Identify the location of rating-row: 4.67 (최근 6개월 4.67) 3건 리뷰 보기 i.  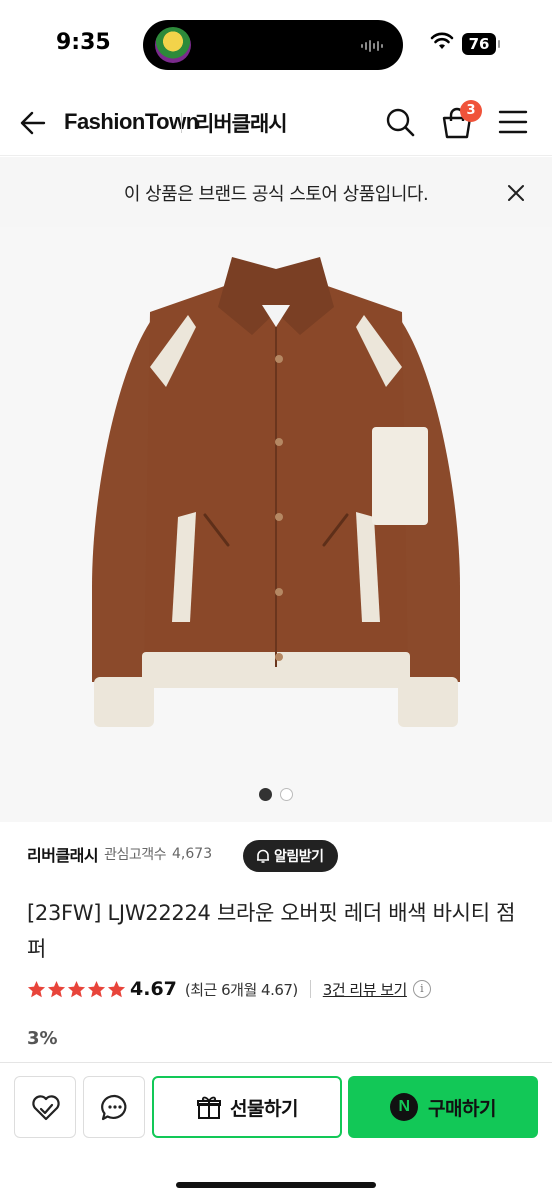
(229, 989).